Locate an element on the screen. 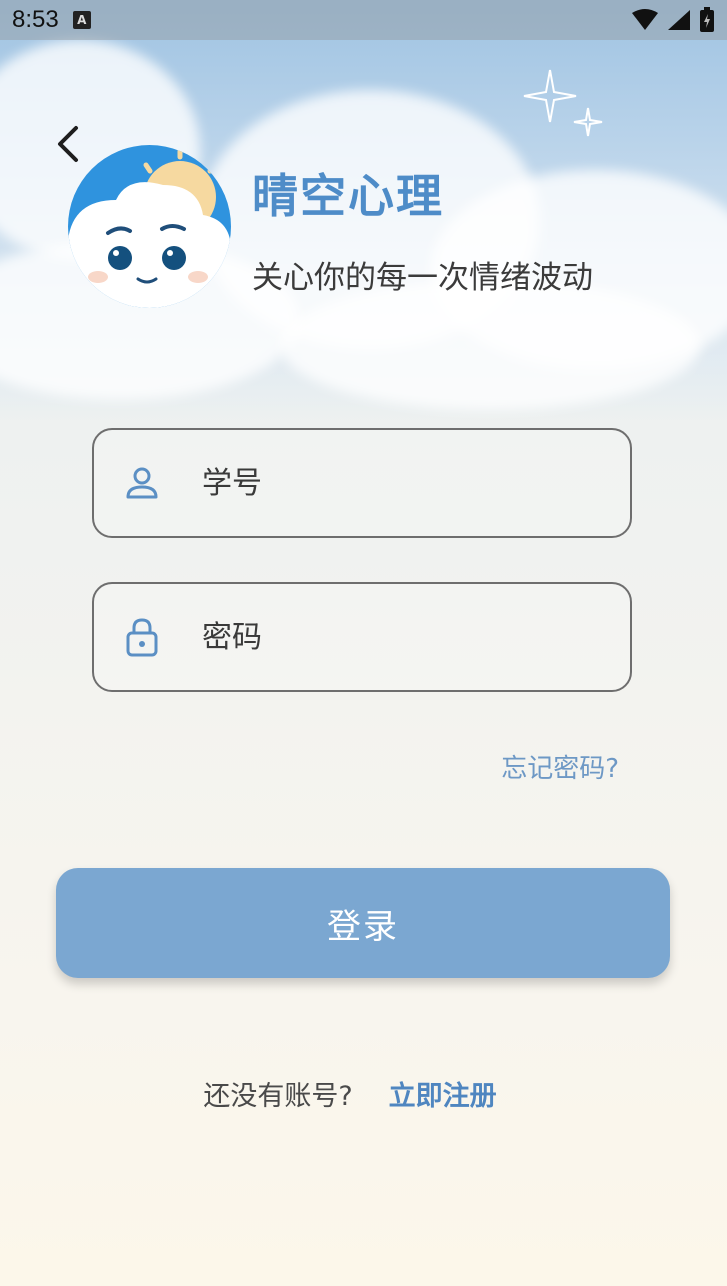 Image resolution: width=727 pixels, height=1286 pixels. status-bar: 8:53 A is located at coordinates (363, 20).